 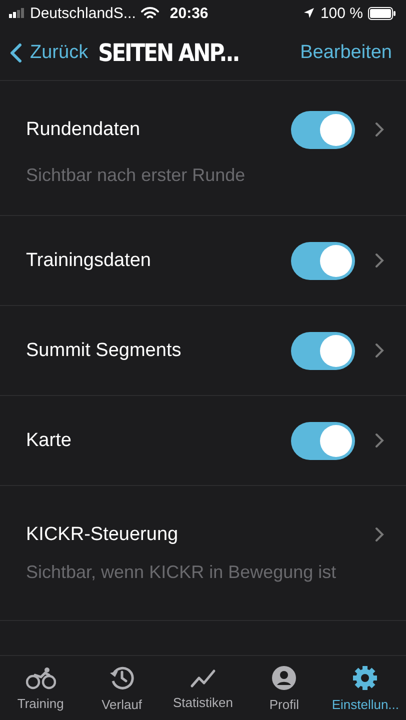 What do you see at coordinates (103, 535) in the screenshot?
I see `row-label: KICKR-Steuerung` at bounding box center [103, 535].